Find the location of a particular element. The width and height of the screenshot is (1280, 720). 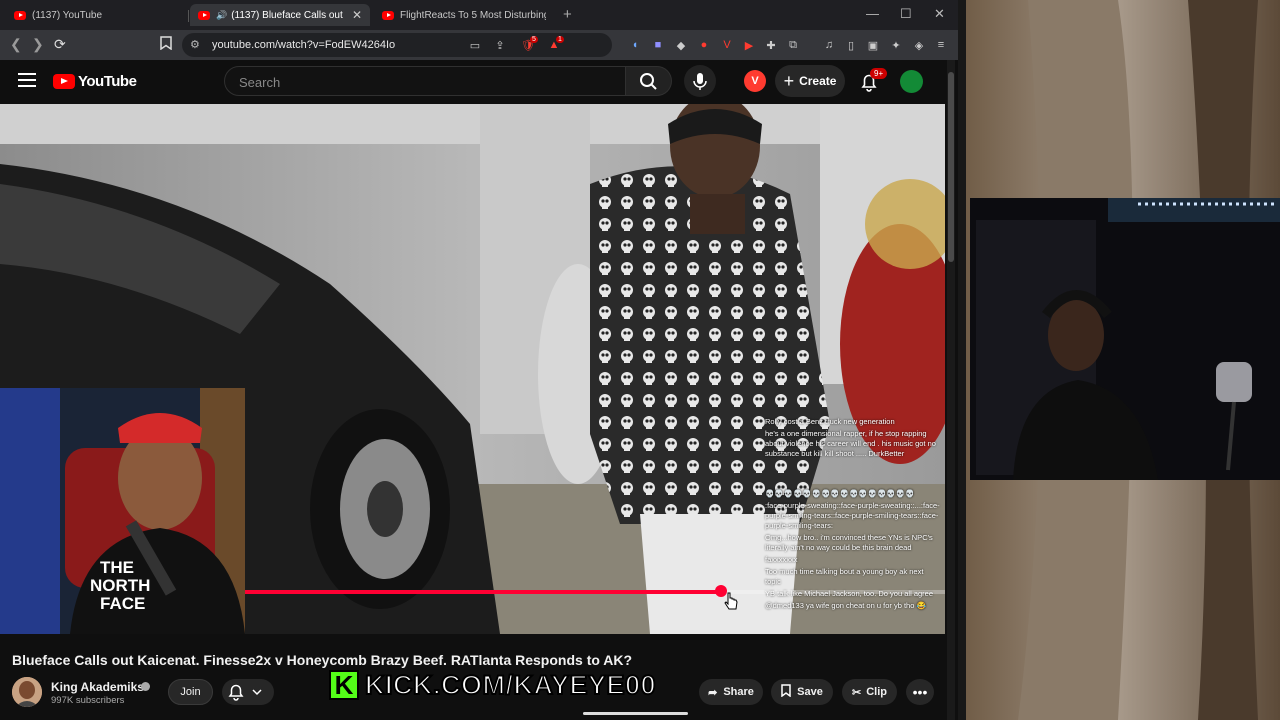

microphone-icon is located at coordinates (700, 81).